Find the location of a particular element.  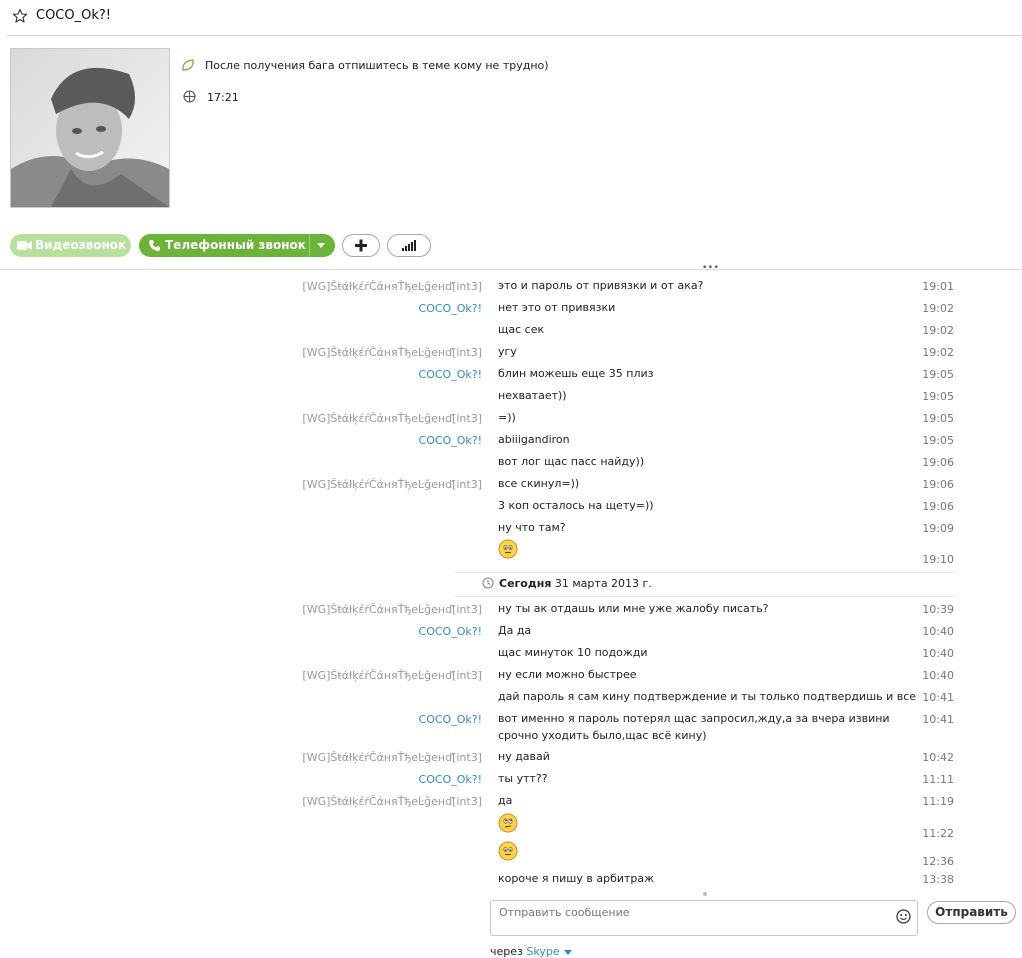

call-button-divider is located at coordinates (309, 245).